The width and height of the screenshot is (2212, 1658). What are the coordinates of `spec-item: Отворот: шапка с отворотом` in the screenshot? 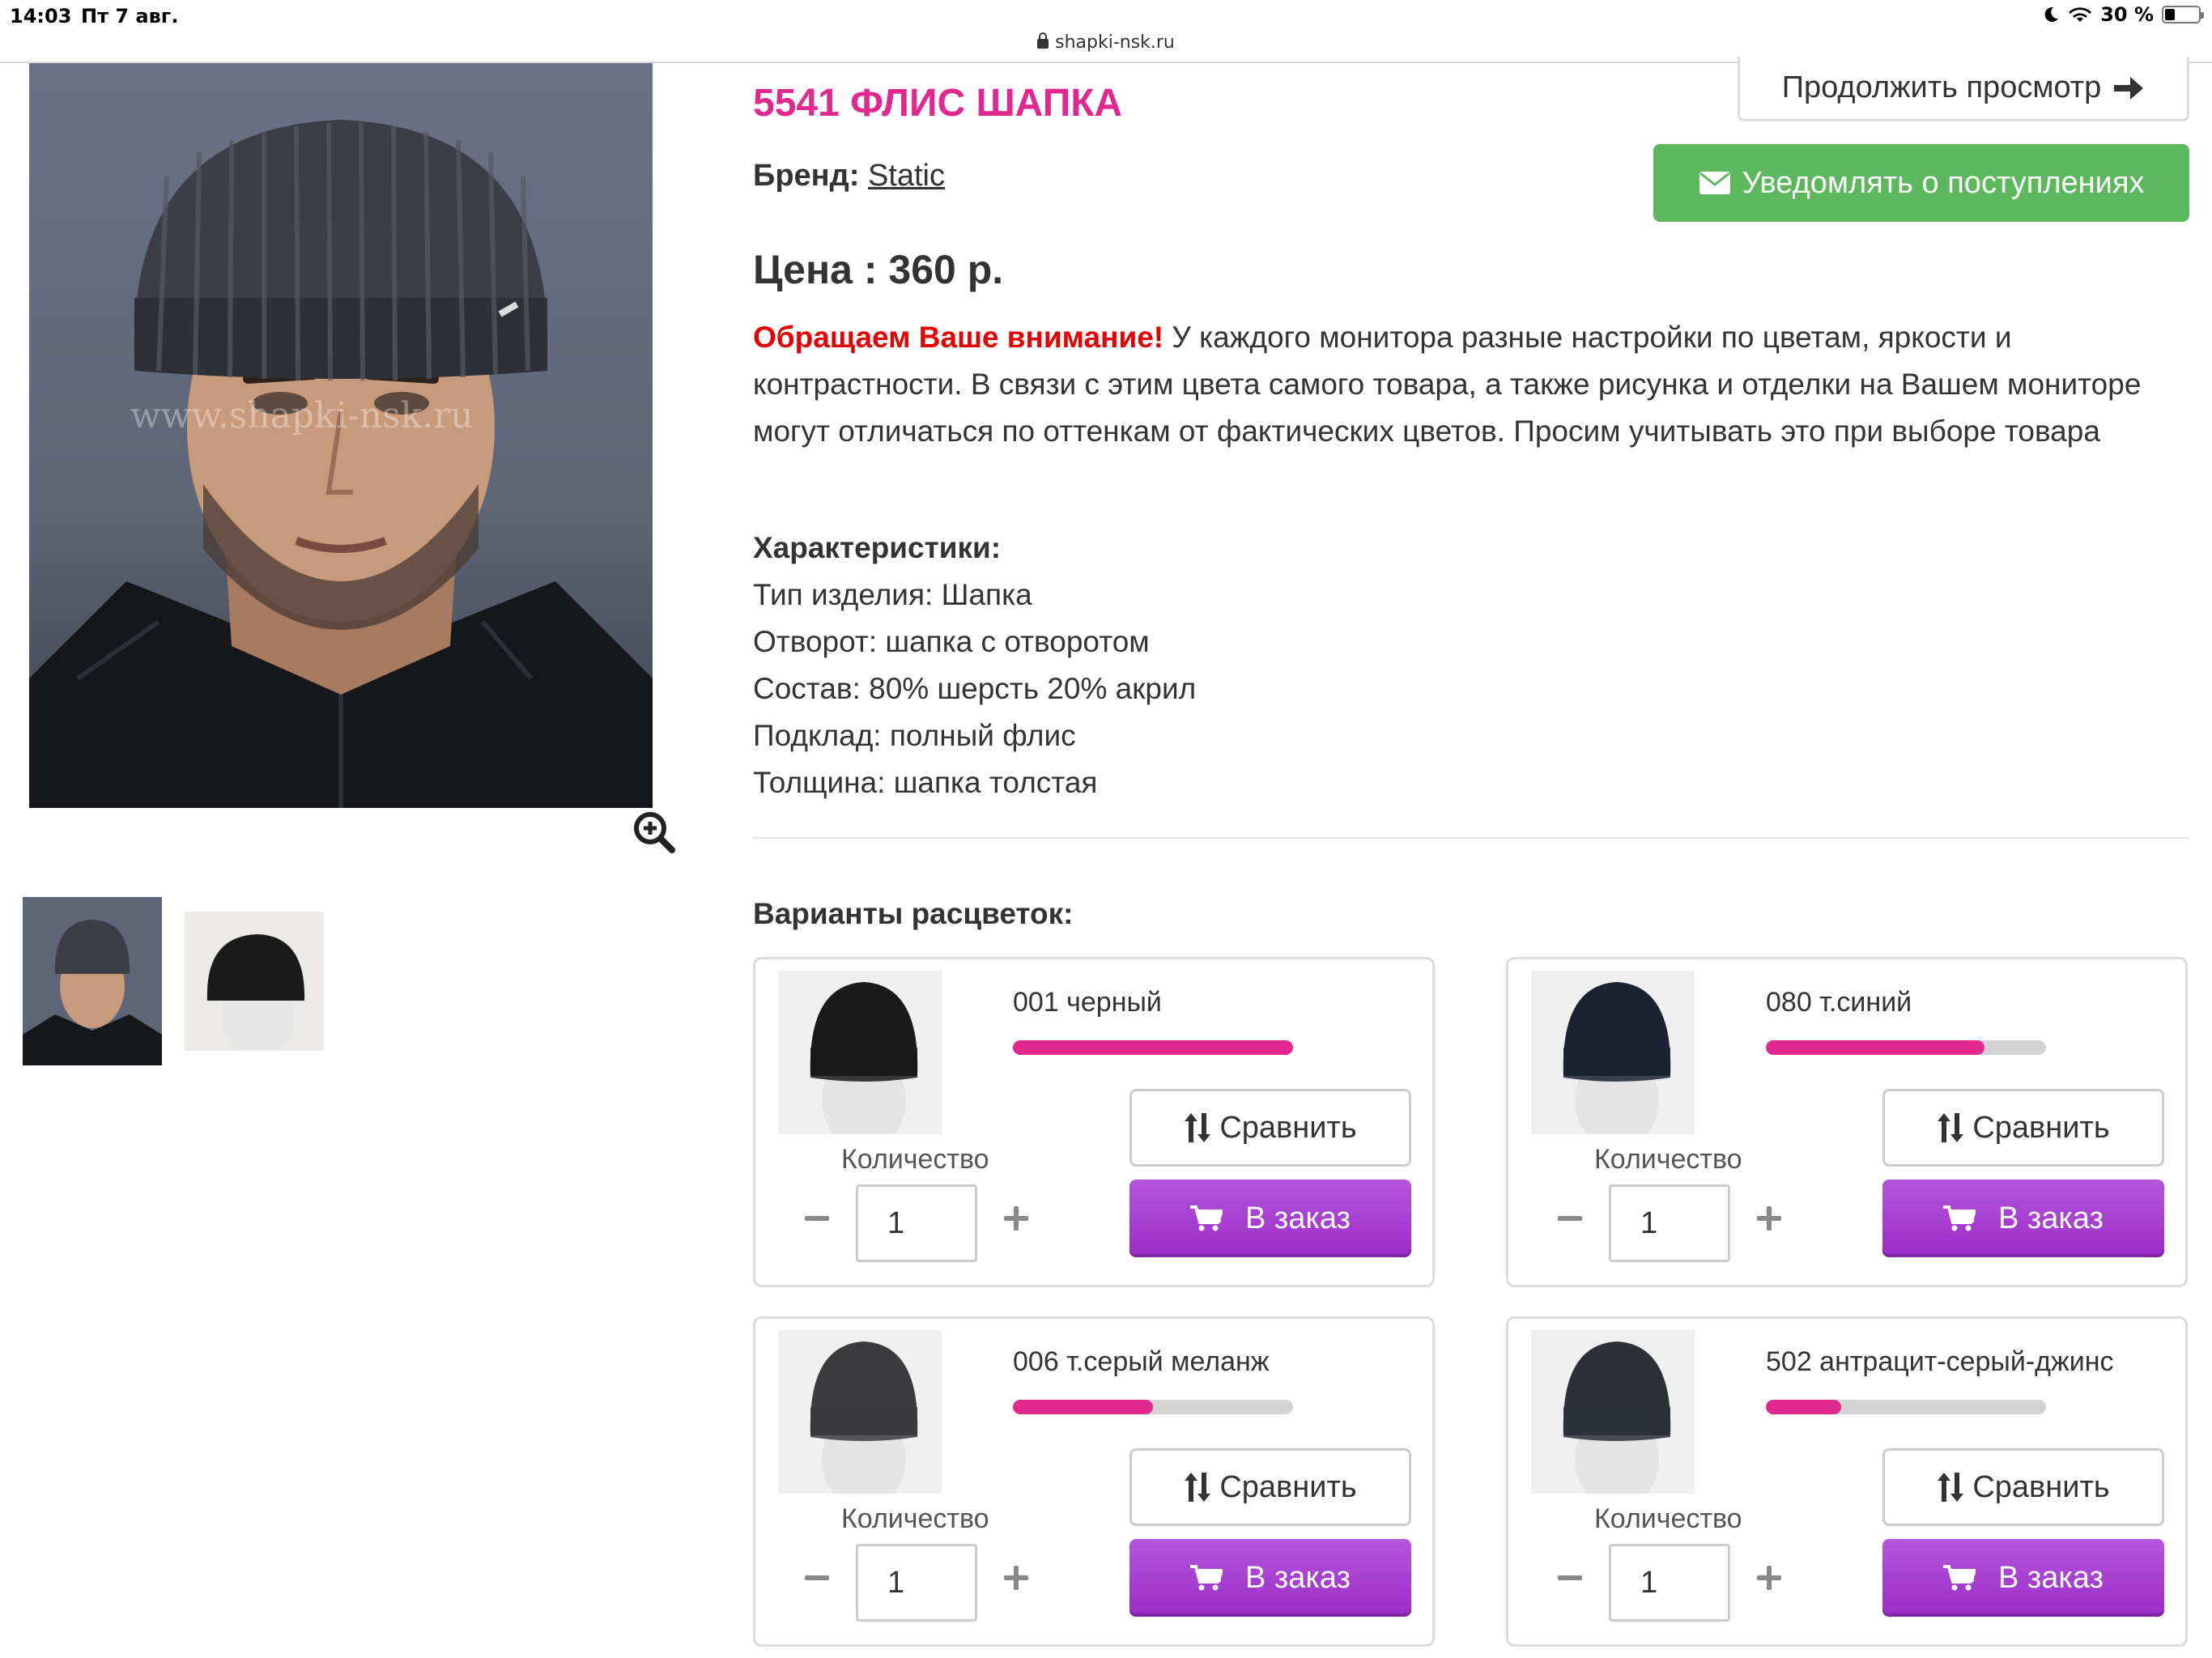 It's located at (952, 641).